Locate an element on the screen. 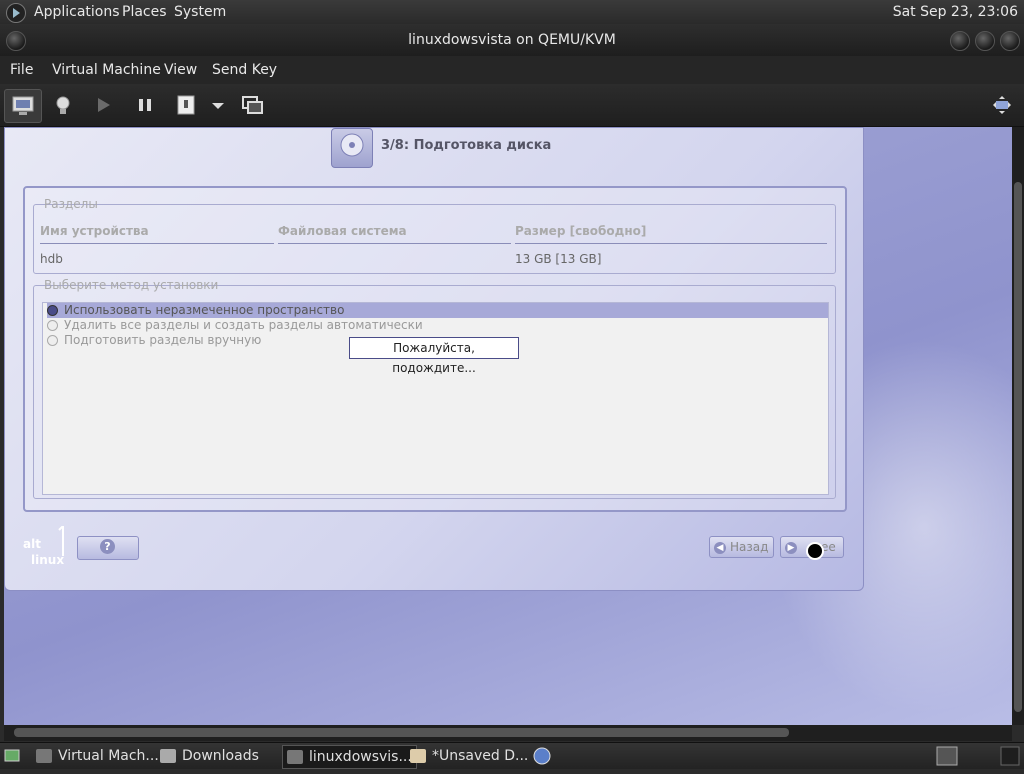  method-option-unpartitioned: Использовать неразмеченное пространство is located at coordinates (437, 310).